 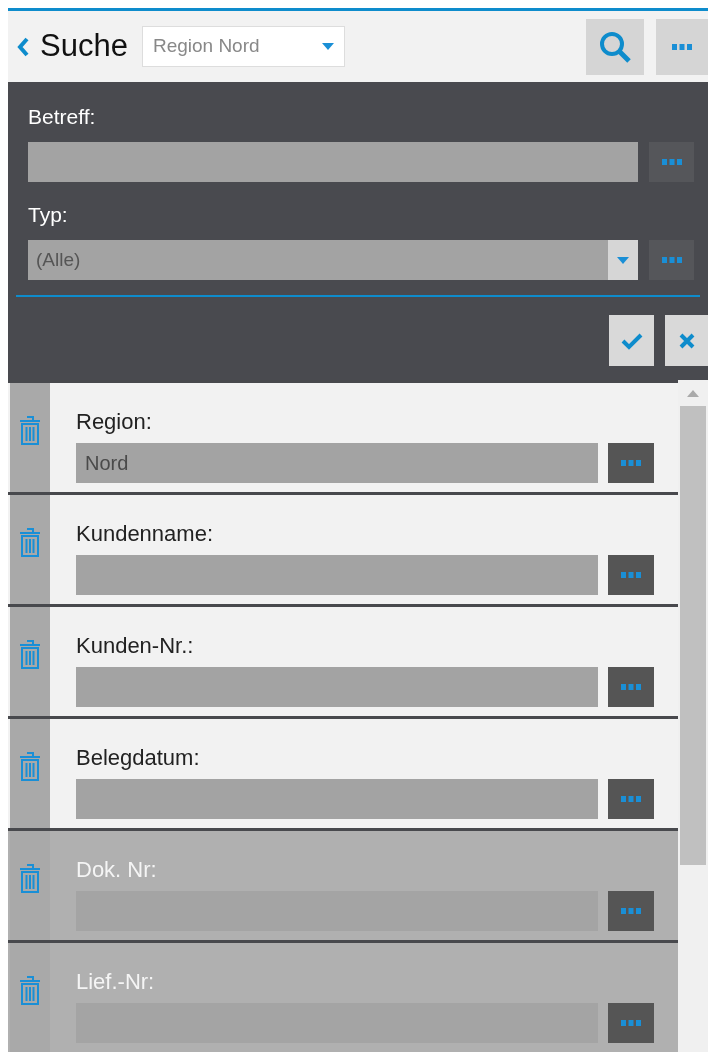 I want to click on cancel-button, so click(x=686, y=340).